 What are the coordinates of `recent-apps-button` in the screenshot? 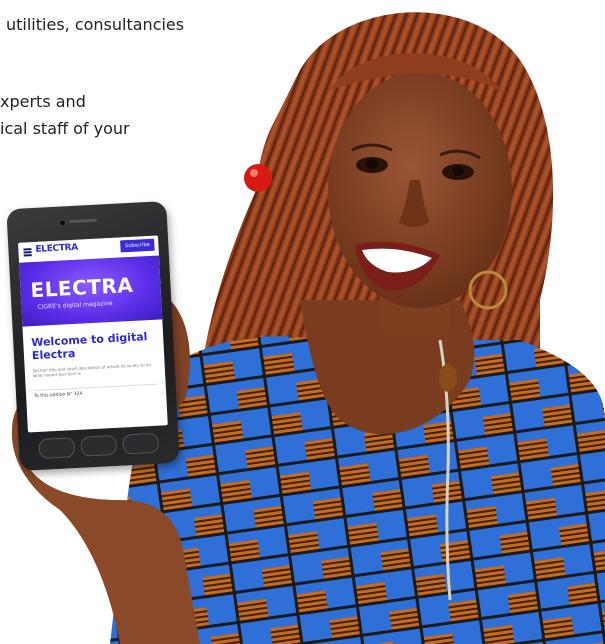 It's located at (141, 443).